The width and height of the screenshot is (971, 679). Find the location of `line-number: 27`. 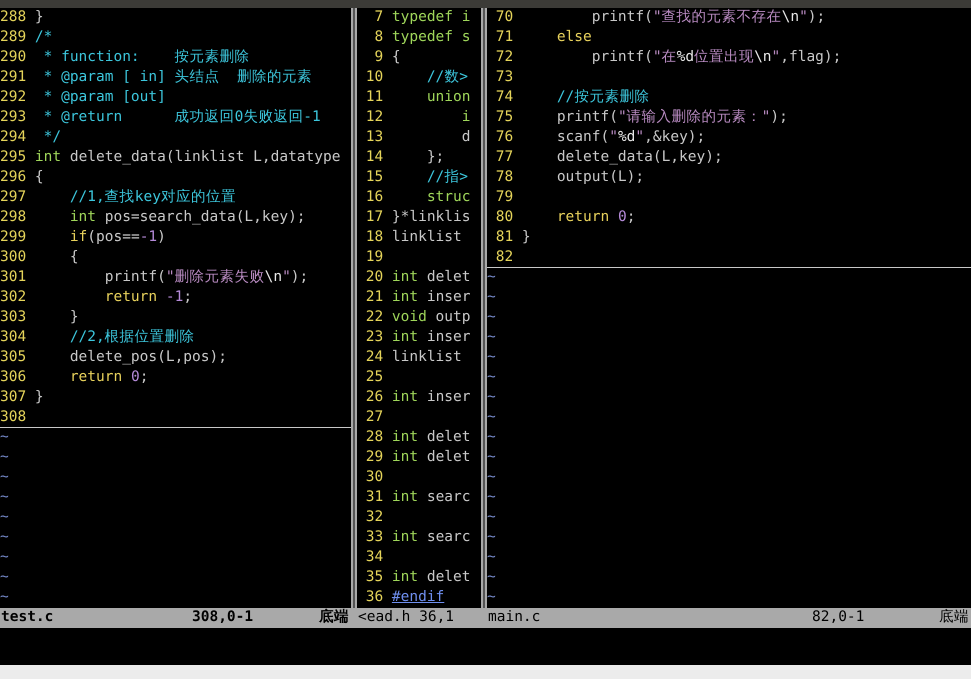

line-number: 27 is located at coordinates (374, 418).